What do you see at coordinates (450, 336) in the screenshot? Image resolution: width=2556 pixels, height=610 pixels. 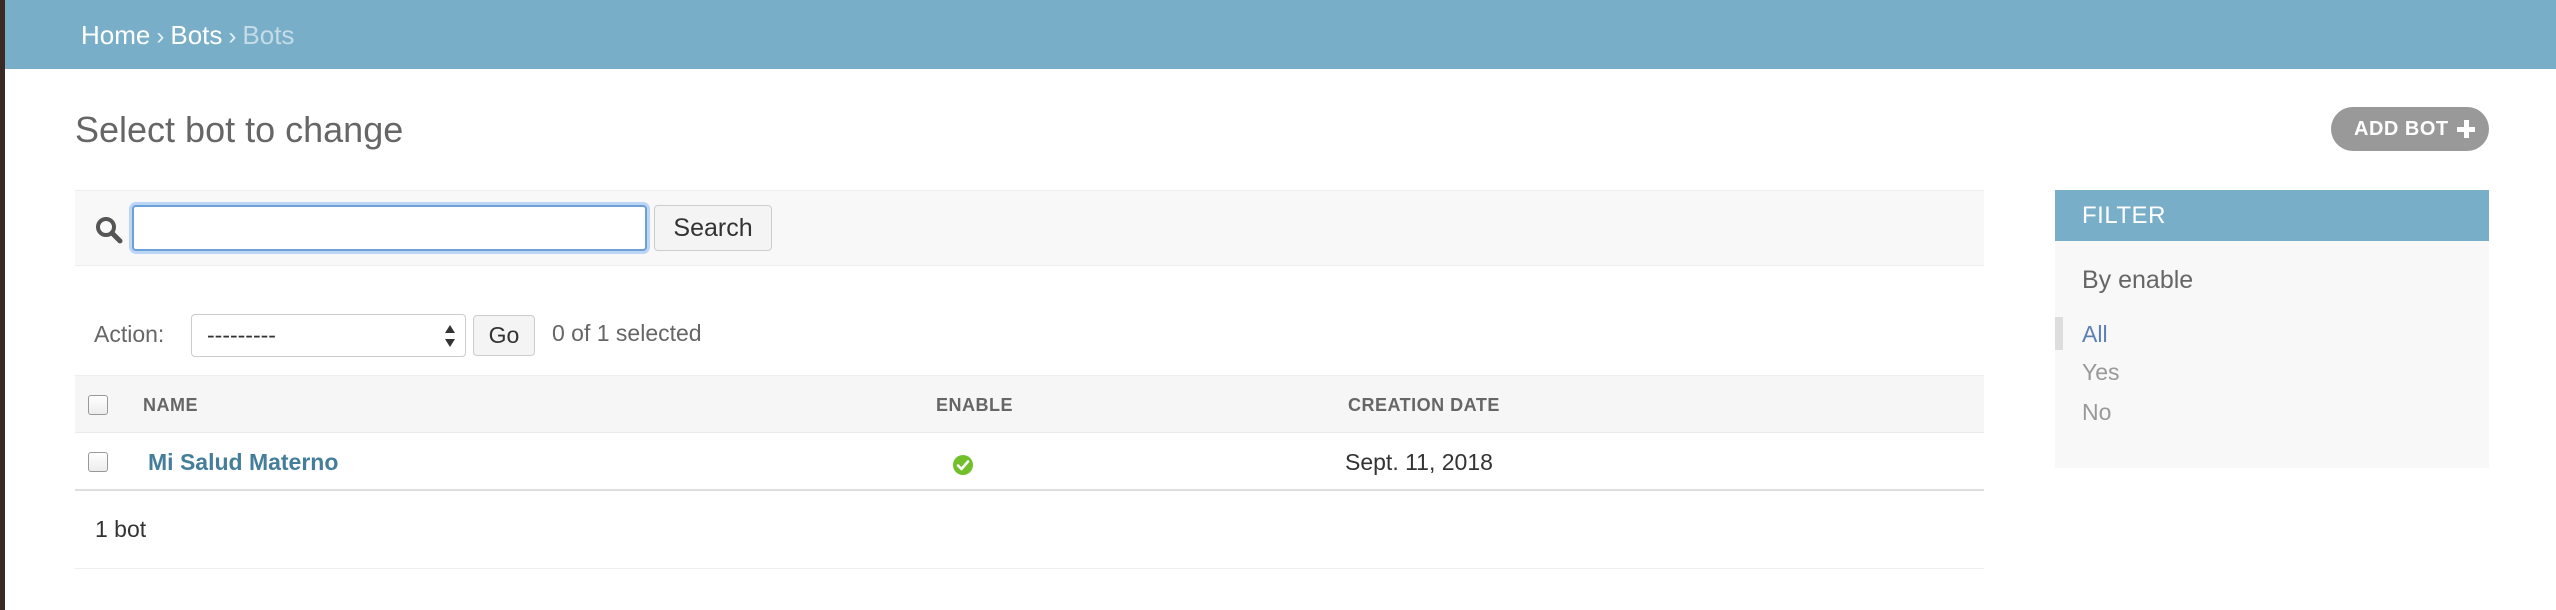 I see `select-arrows-icon` at bounding box center [450, 336].